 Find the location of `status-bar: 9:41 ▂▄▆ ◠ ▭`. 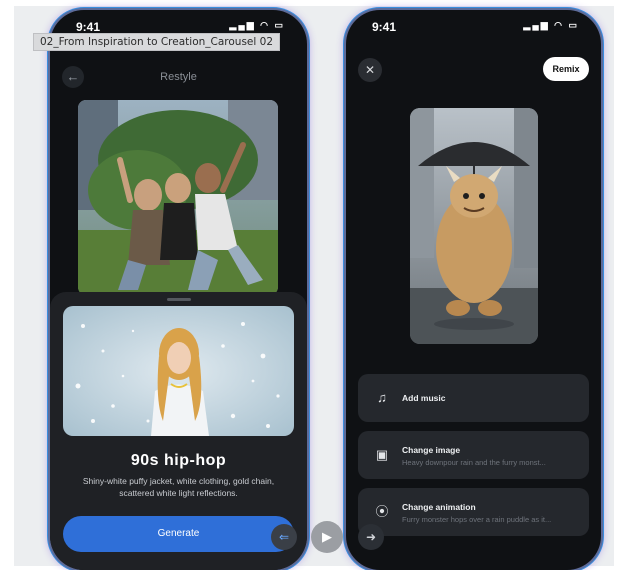

status-bar: 9:41 ▂▄▆ ◠ ▭ is located at coordinates (475, 28).